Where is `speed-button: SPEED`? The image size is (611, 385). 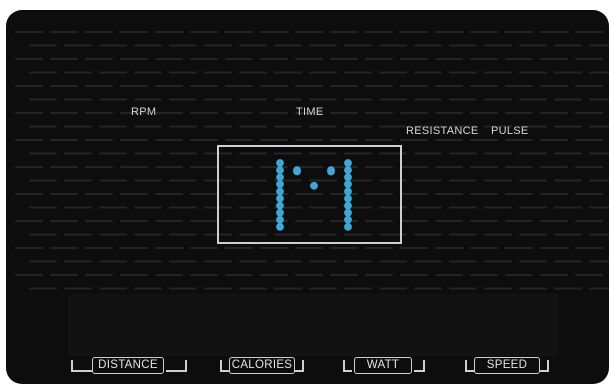
speed-button: SPEED is located at coordinates (507, 366).